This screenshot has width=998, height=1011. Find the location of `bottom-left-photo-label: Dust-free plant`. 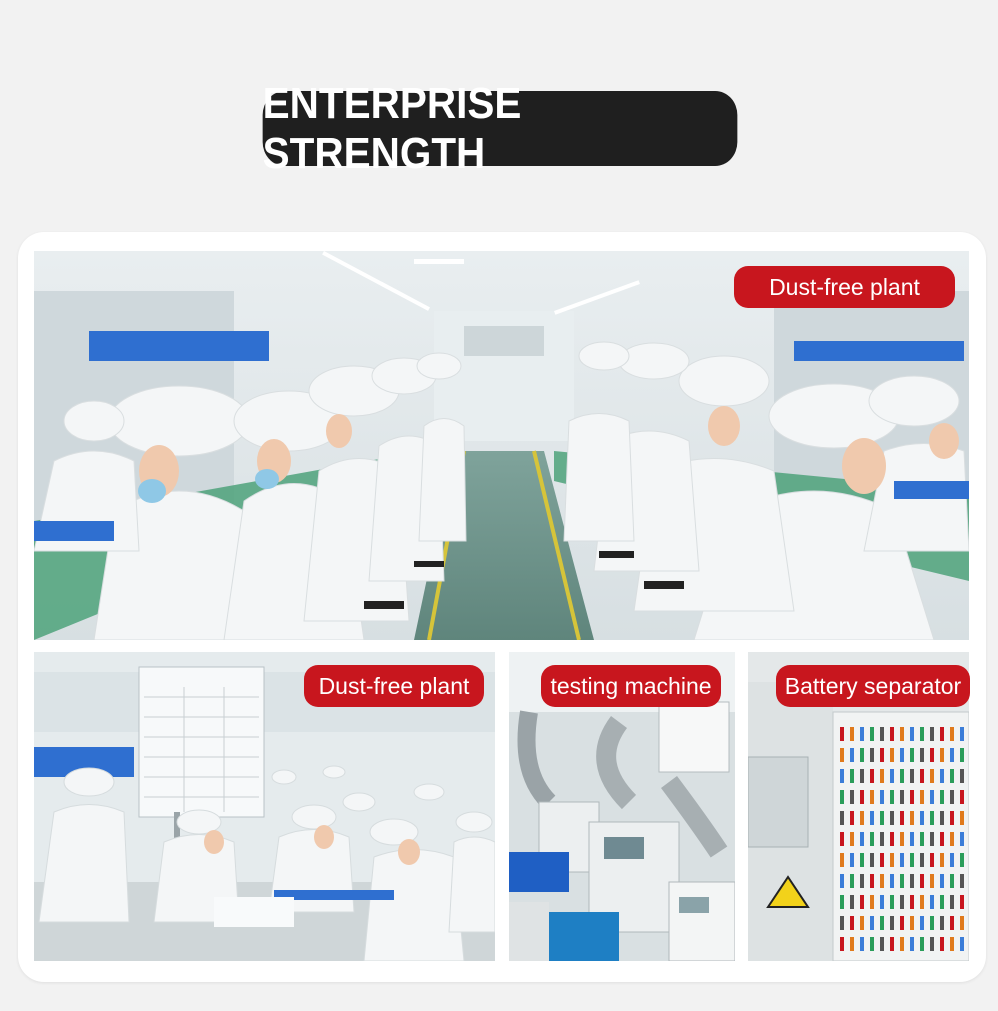

bottom-left-photo-label: Dust-free plant is located at coordinates (394, 686).